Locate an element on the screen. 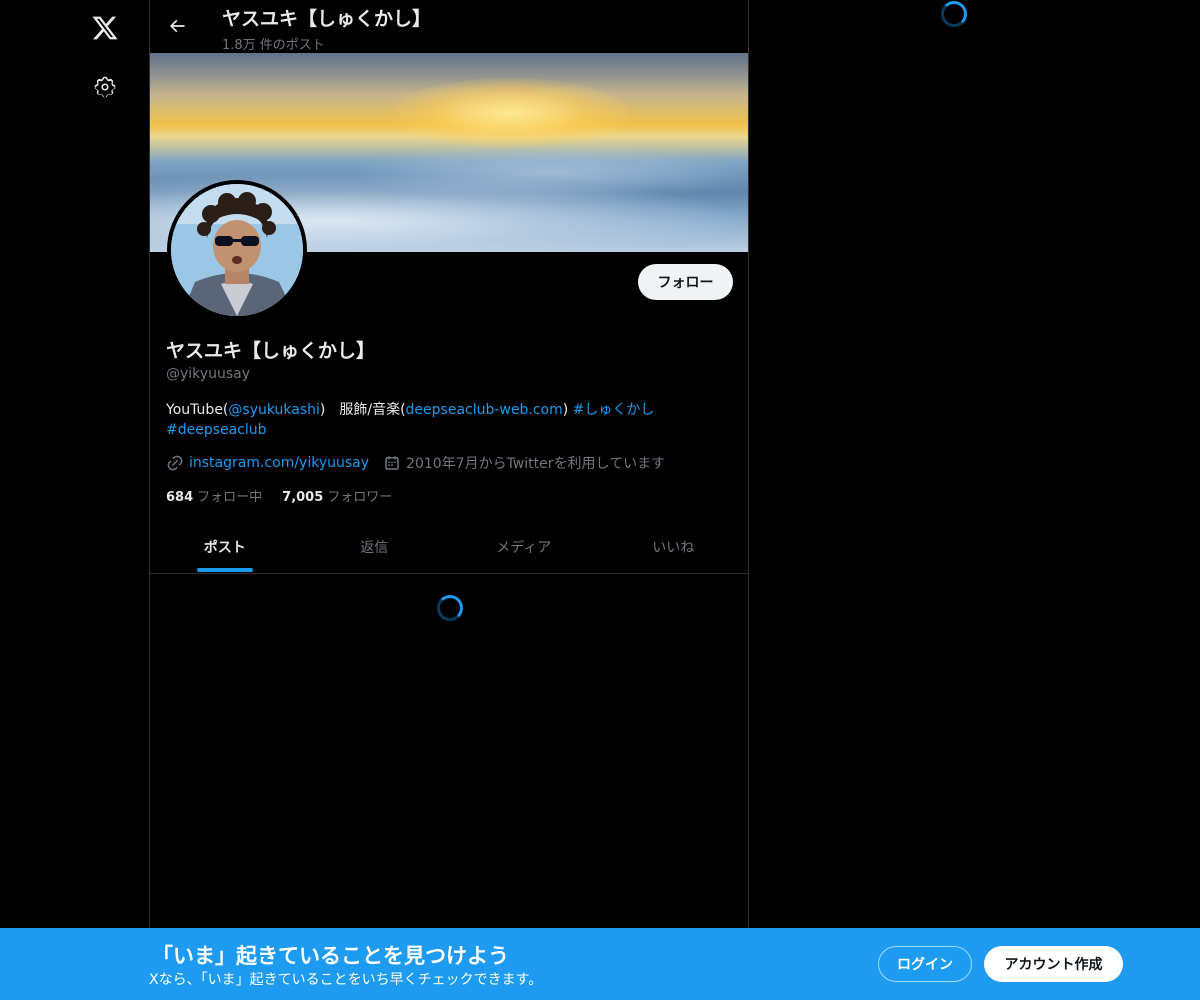 This screenshot has width=1200, height=1000. back-arrow-icon is located at coordinates (177, 26).